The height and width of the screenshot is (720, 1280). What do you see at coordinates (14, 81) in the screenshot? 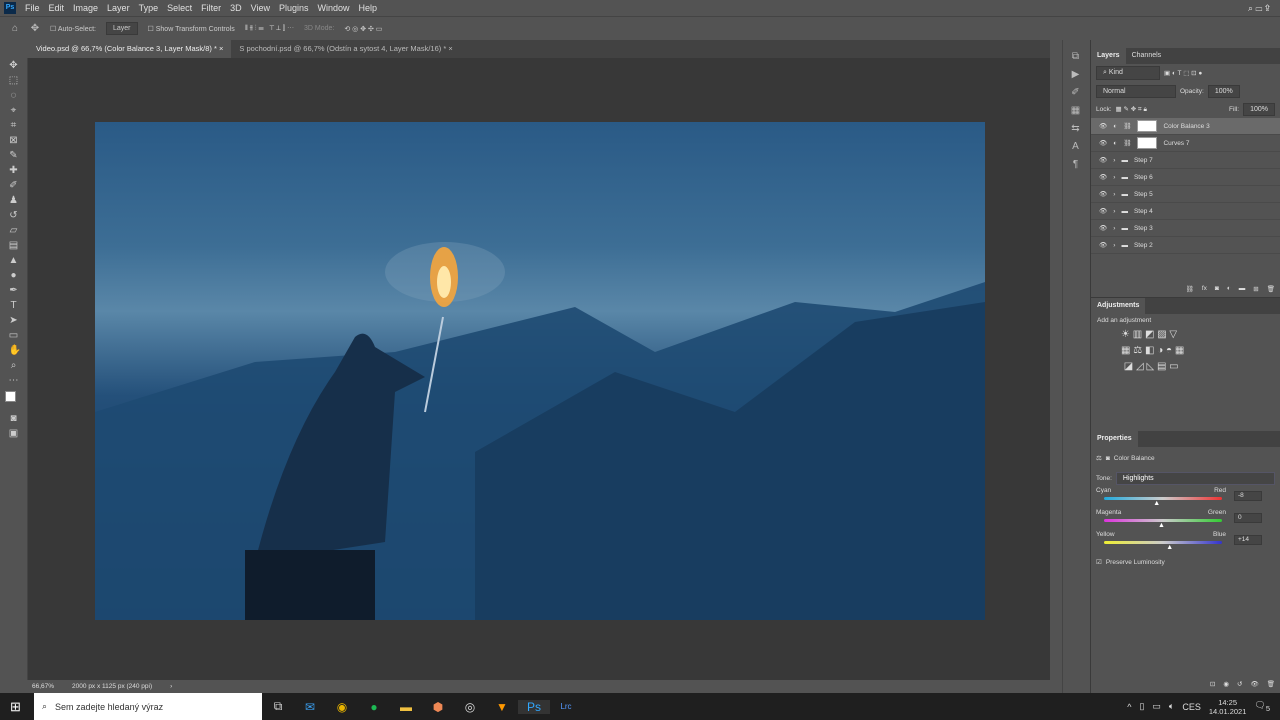
I see `marquee-icon: ⬚` at bounding box center [14, 81].